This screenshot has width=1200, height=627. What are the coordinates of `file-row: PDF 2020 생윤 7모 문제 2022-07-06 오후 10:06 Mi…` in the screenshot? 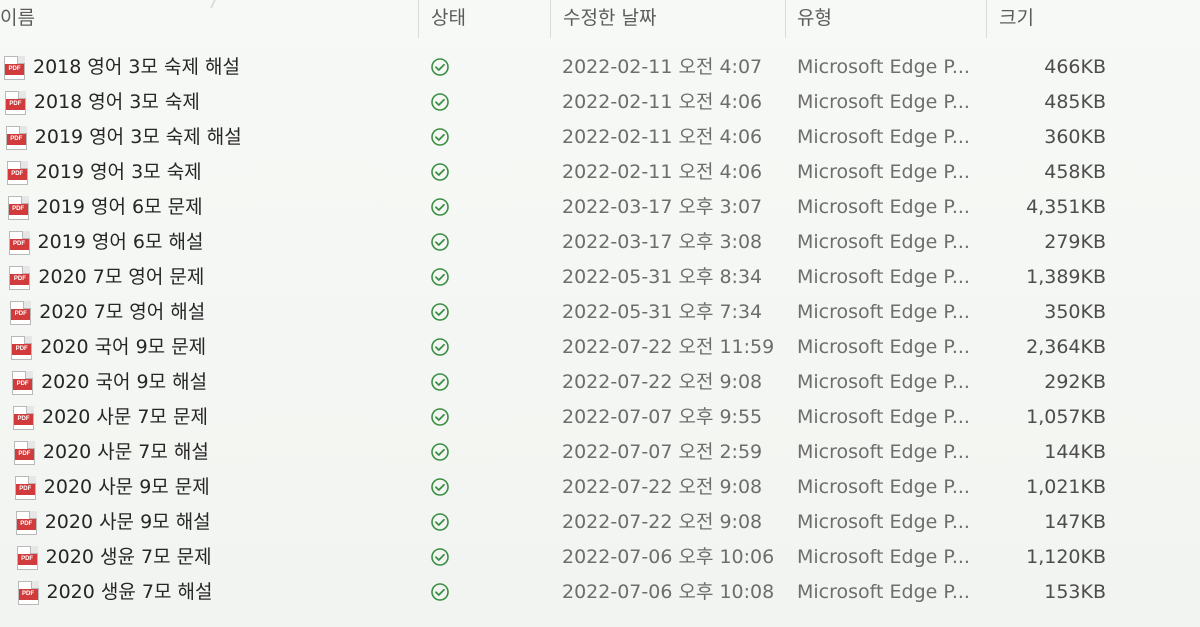 It's located at (600, 557).